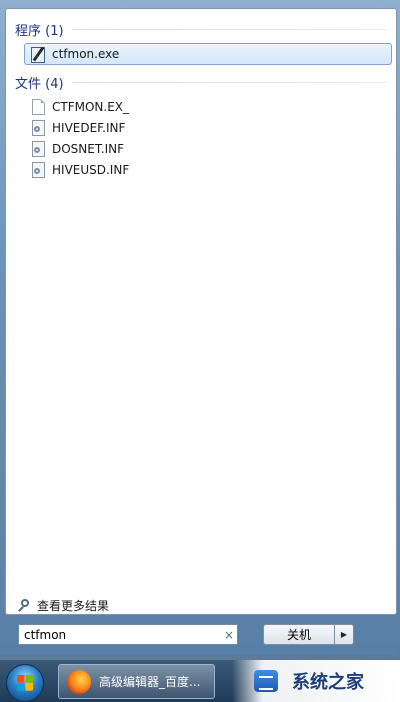  Describe the element at coordinates (86, 54) in the screenshot. I see `result-item-label: ctfmon.exe` at that location.